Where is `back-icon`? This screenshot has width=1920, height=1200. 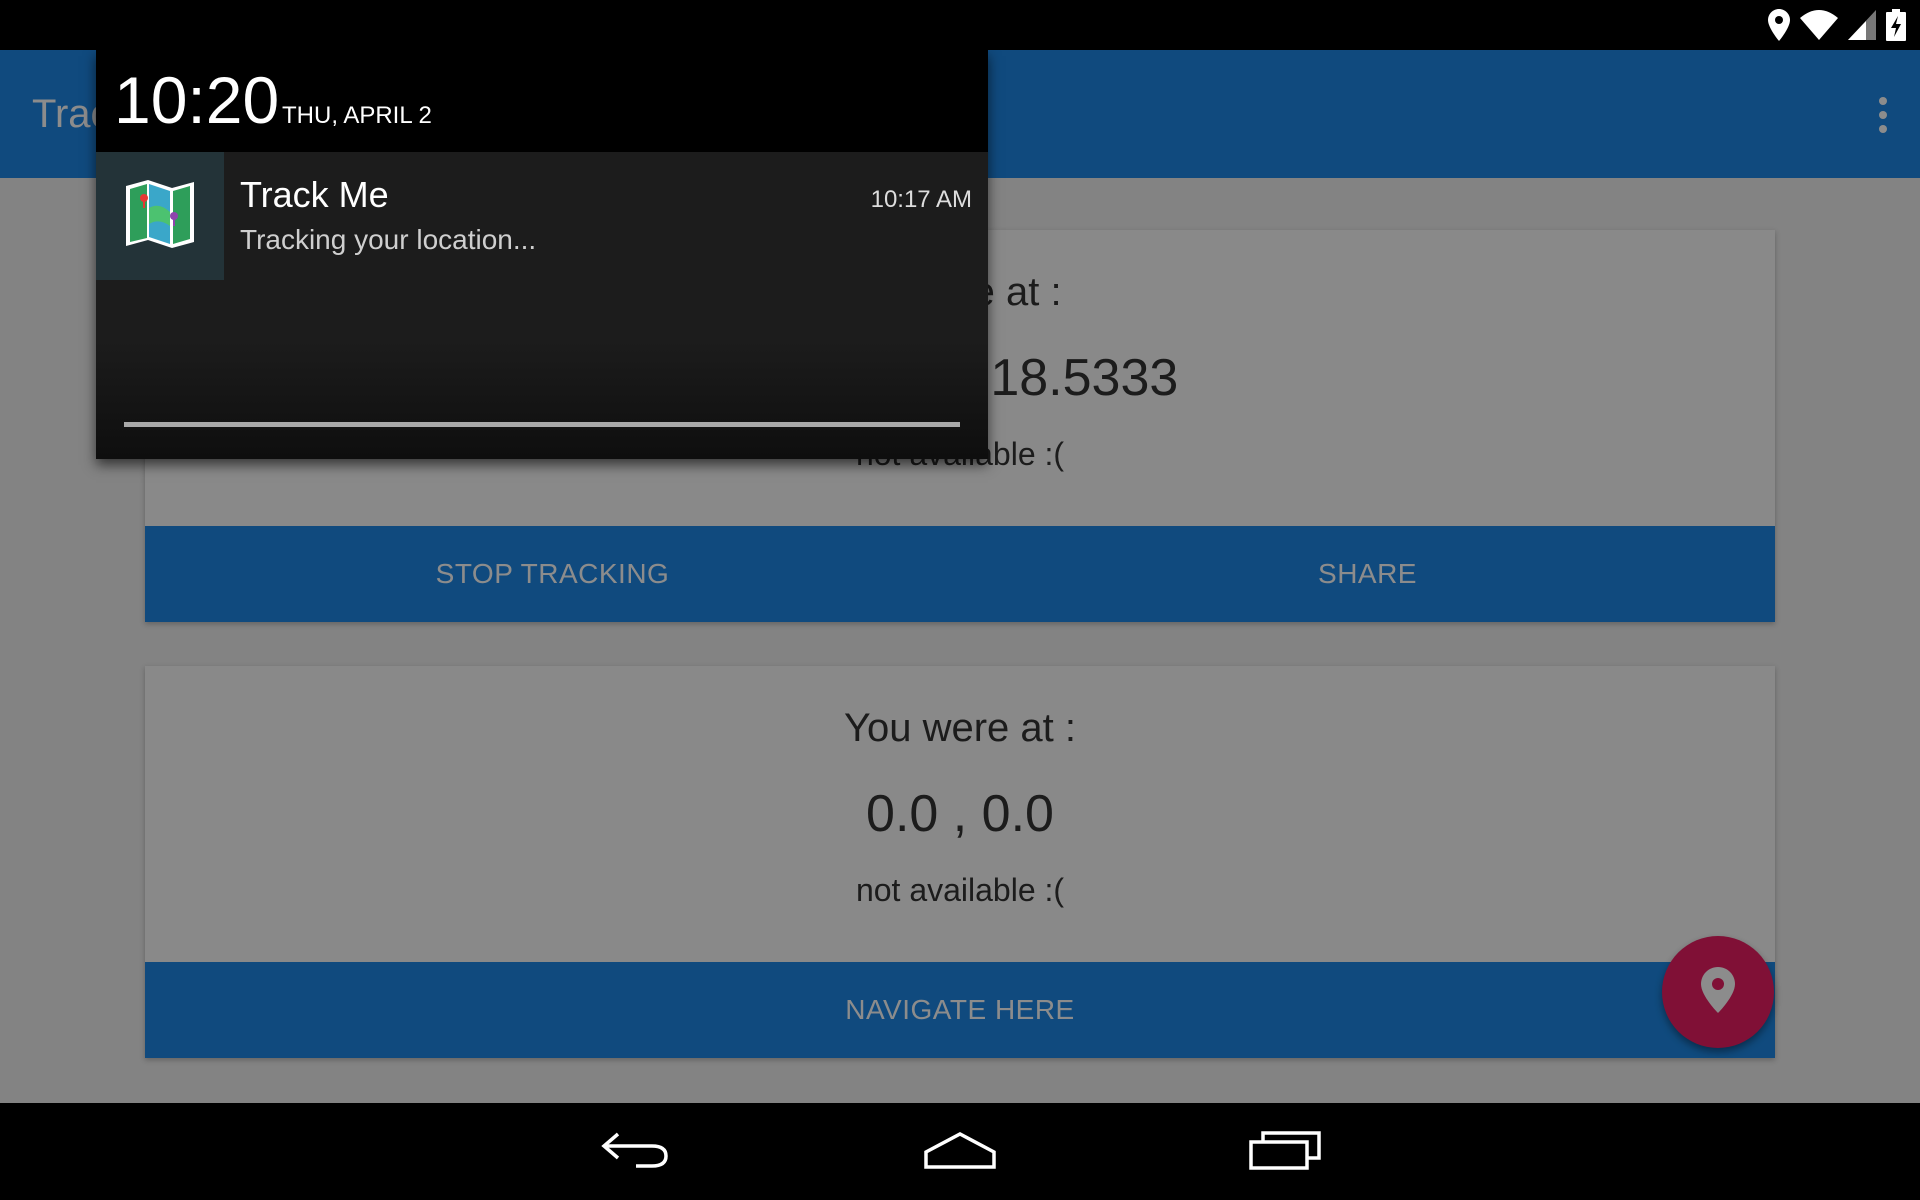 back-icon is located at coordinates (635, 1152).